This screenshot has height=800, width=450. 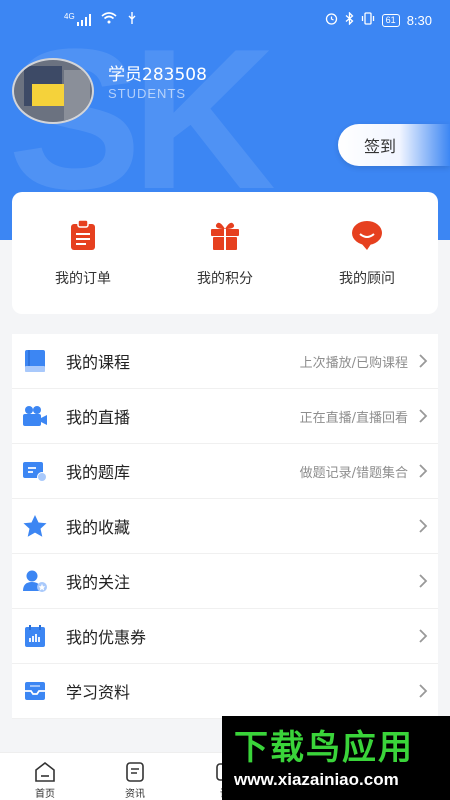 I want to click on menu-item-courses: 我的课程 上次播放/已购课程, so click(x=225, y=361).